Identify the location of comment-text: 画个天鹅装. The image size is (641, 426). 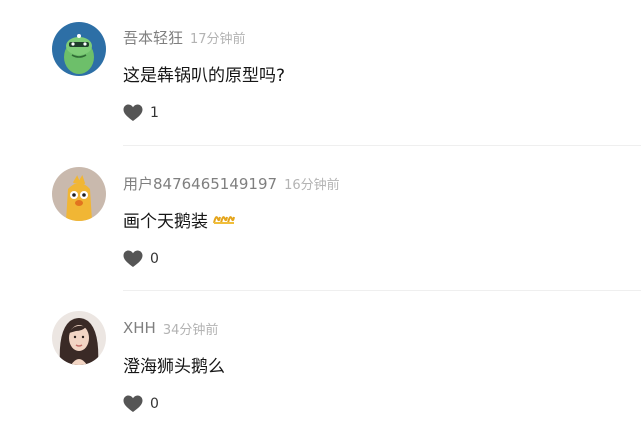
(179, 219).